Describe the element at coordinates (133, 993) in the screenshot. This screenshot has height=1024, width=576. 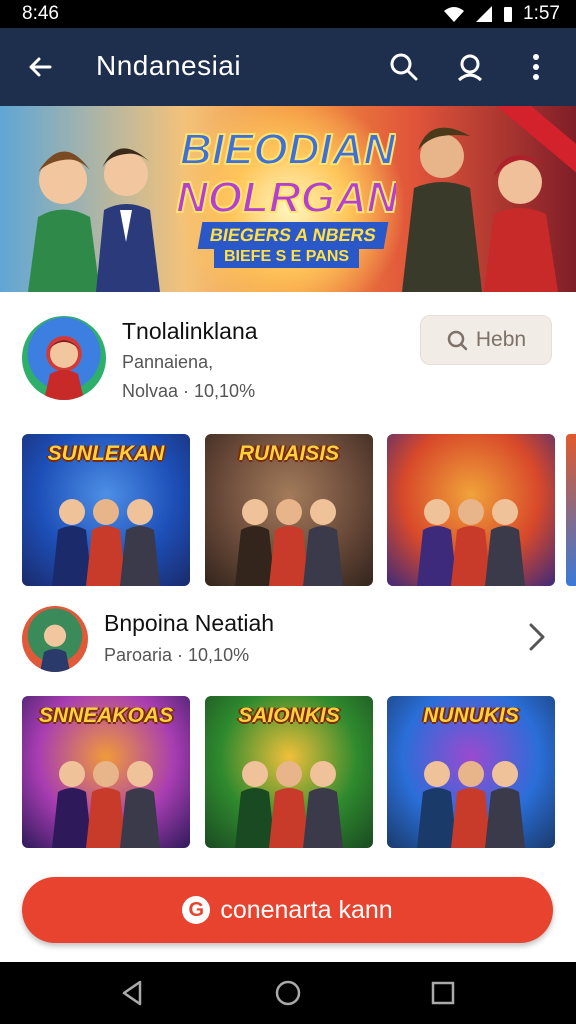
I see `nav-back-icon` at that location.